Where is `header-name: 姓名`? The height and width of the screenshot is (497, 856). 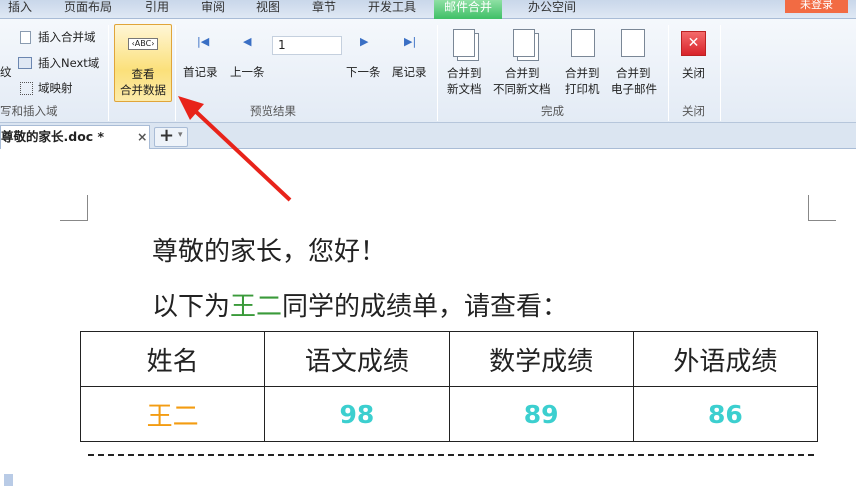 header-name: 姓名 is located at coordinates (172, 359).